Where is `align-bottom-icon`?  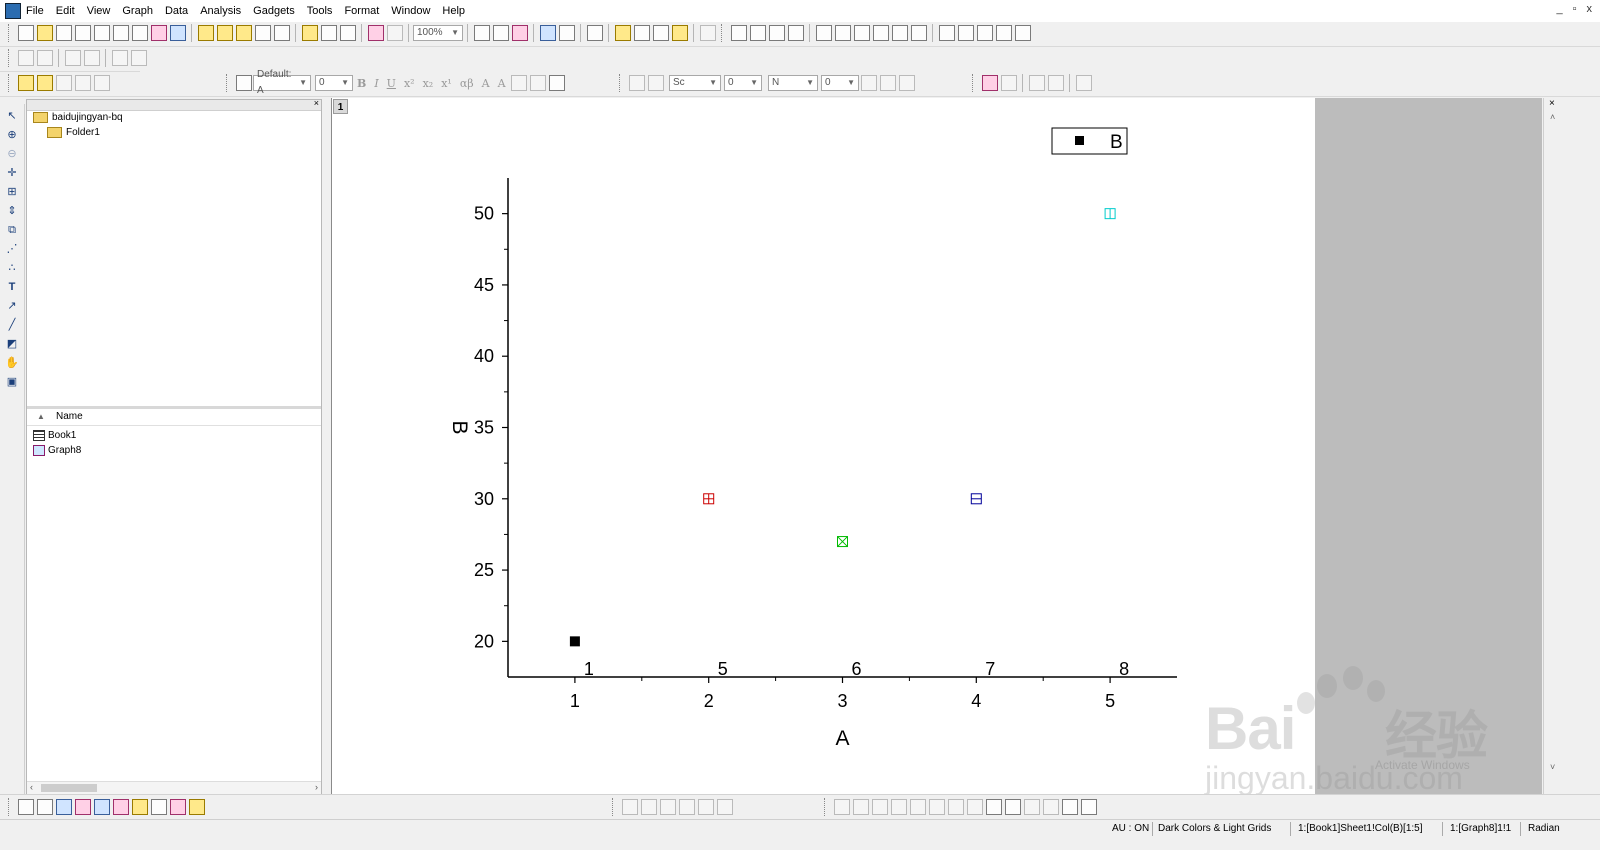
align-bottom-icon is located at coordinates (898, 807).